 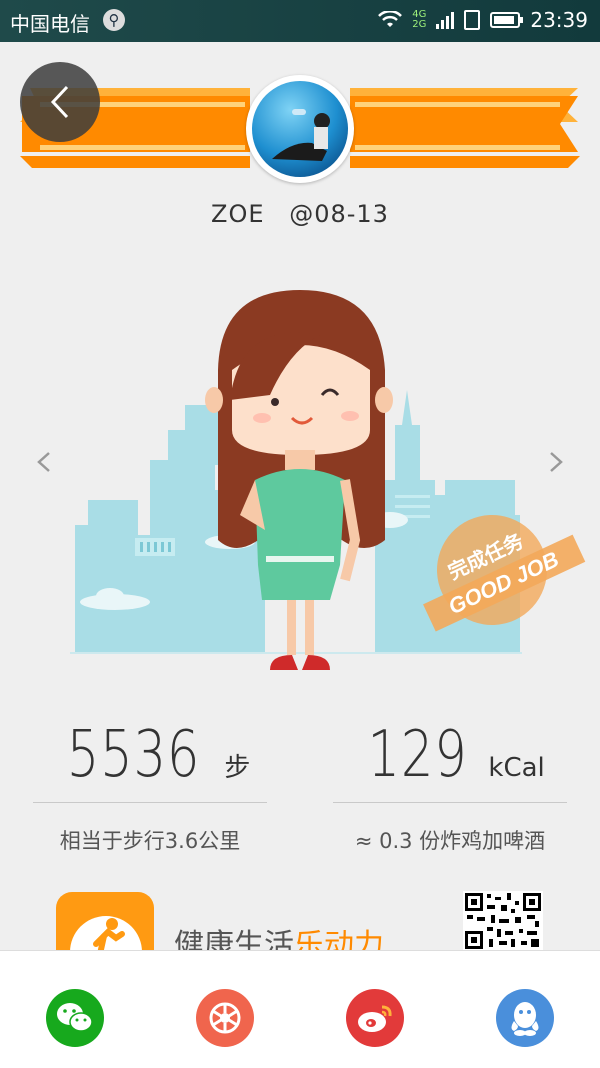 What do you see at coordinates (50, 24) in the screenshot?
I see `carrier-label: 中国电信` at bounding box center [50, 24].